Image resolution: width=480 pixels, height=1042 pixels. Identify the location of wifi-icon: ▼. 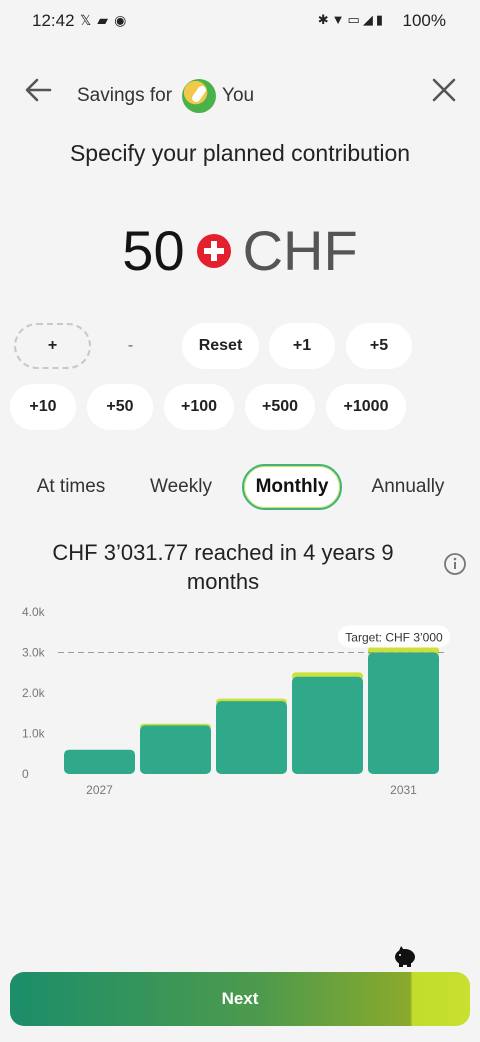
(339, 19).